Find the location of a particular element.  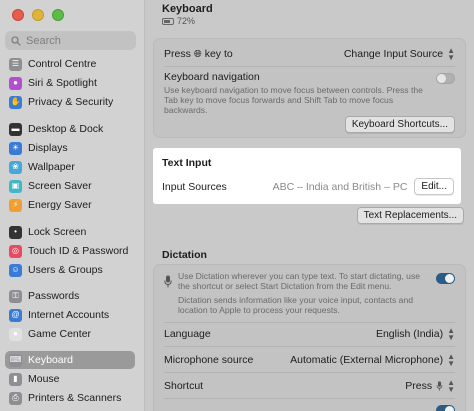

sidebar-item-label: Siri & Spotlight is located at coordinates (62, 83).